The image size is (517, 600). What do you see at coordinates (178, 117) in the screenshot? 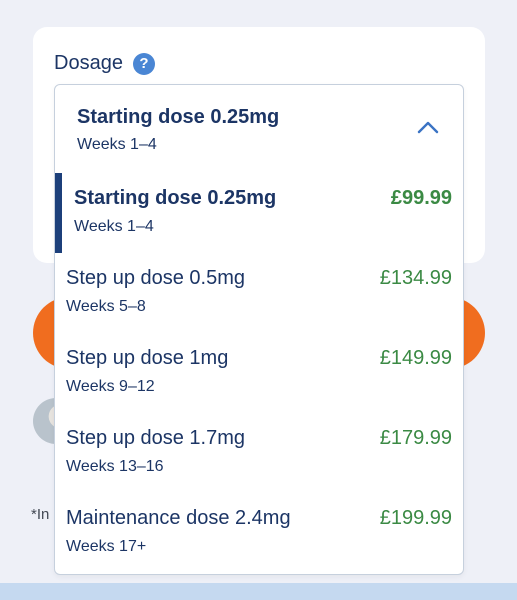
I see `selected-dose-title: Starting dose 0.25mg` at bounding box center [178, 117].